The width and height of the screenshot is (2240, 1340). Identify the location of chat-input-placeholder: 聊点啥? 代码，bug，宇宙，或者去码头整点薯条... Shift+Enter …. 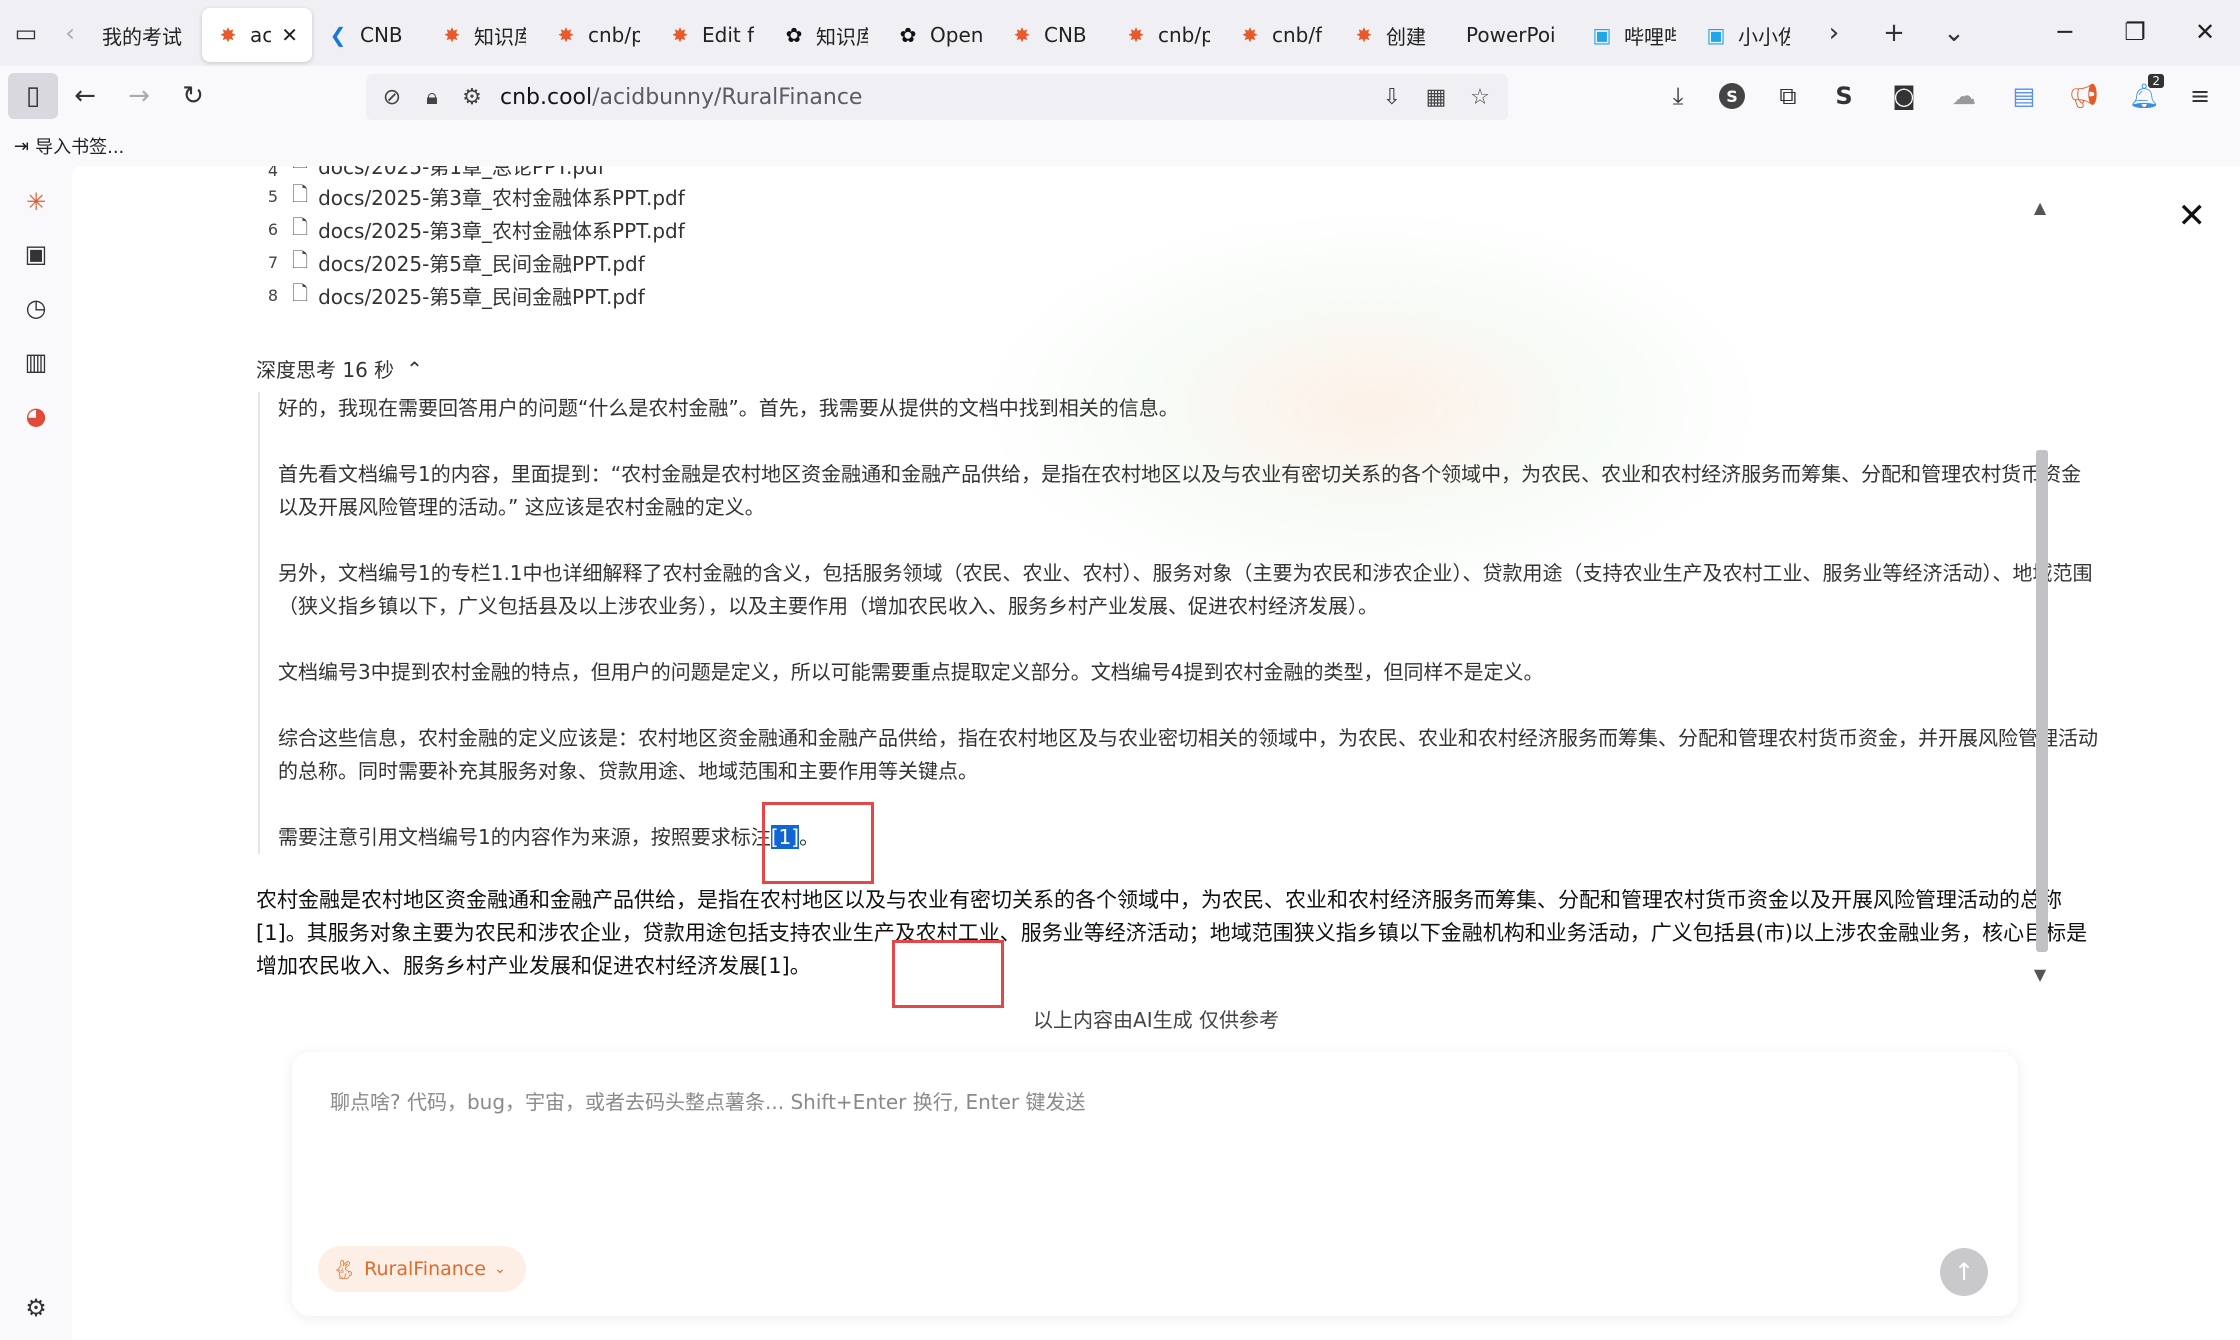
(707, 1100).